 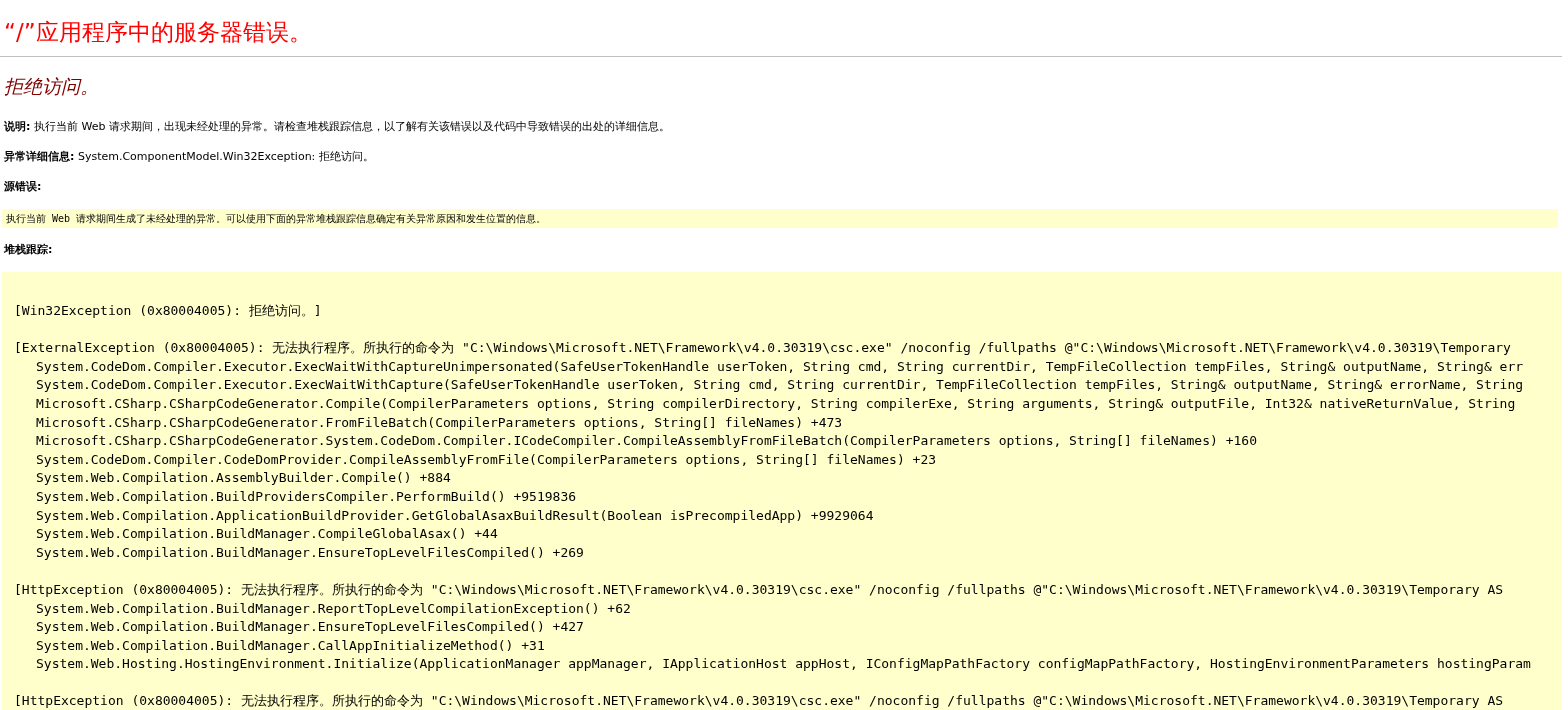 What do you see at coordinates (337, 127) in the screenshot?
I see `description-text: 说明: 执行当前 Web 请求期间，出现未经处理的异常。请检查堆栈跟踪信息，以了解有关该错误以及代码中导致错误的出处的详细信息。` at bounding box center [337, 127].